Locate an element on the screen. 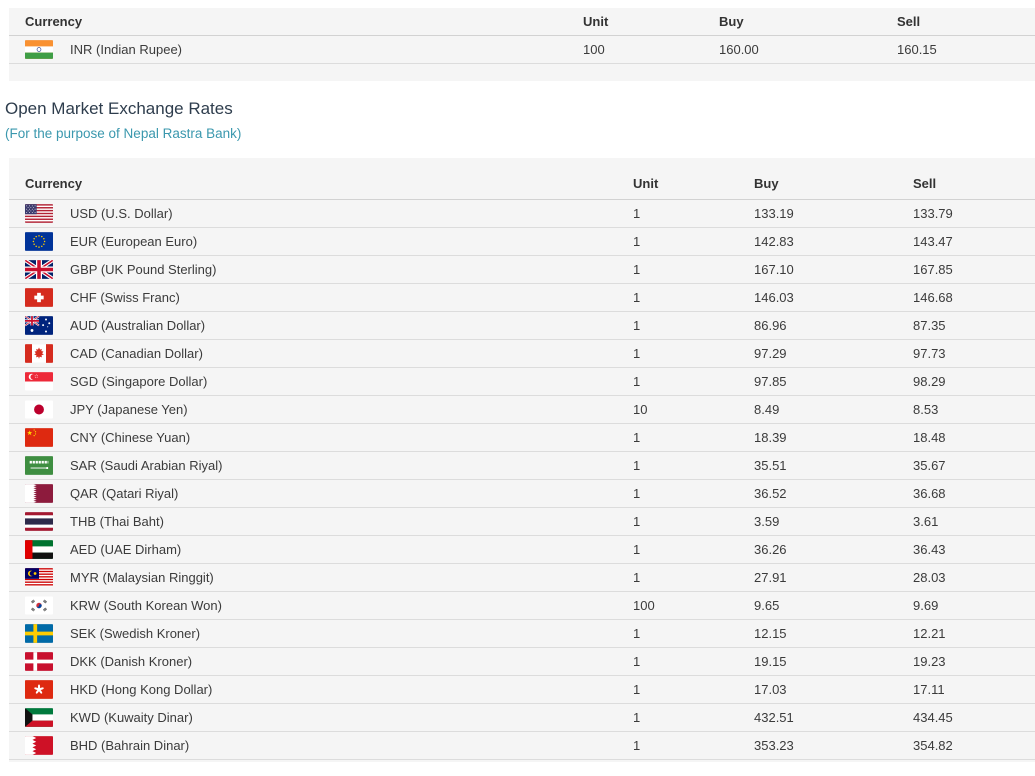  uae-flag-icon is located at coordinates (39, 549).